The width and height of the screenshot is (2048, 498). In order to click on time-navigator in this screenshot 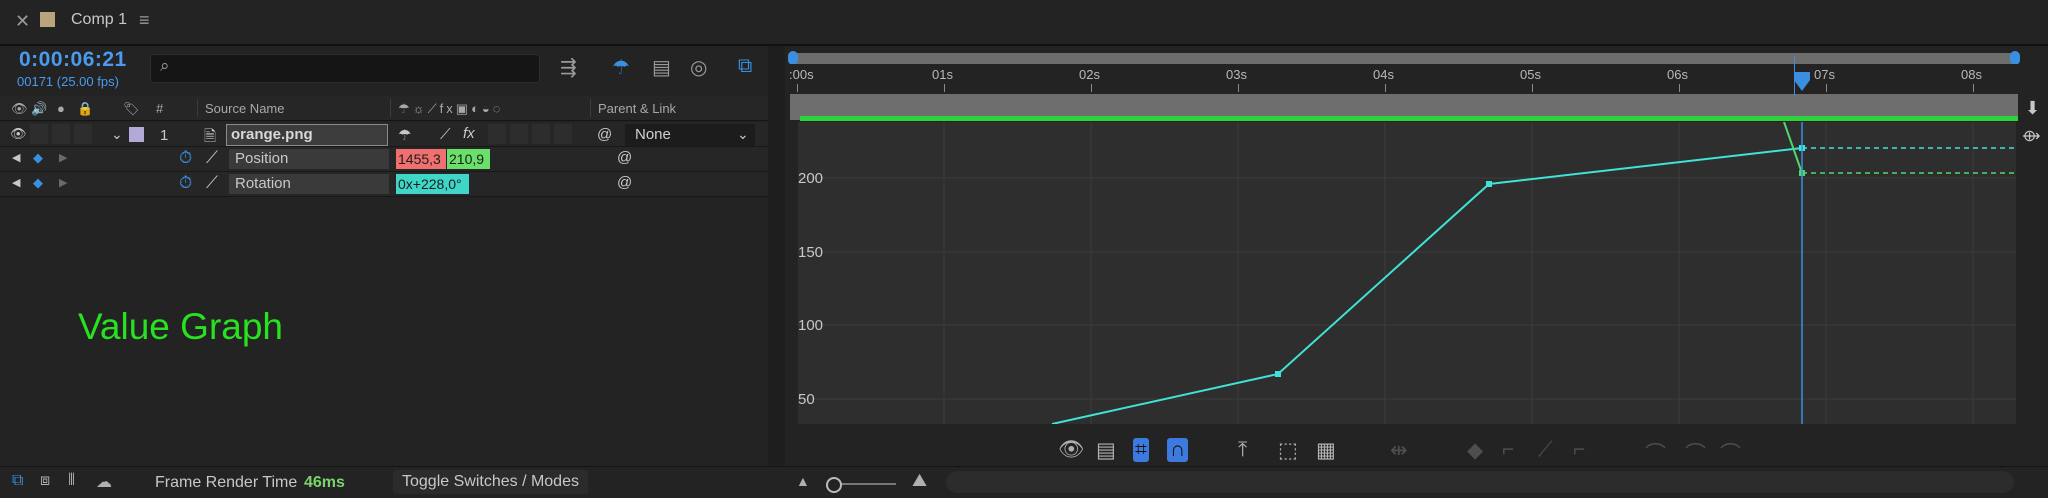, I will do `click(1404, 58)`.